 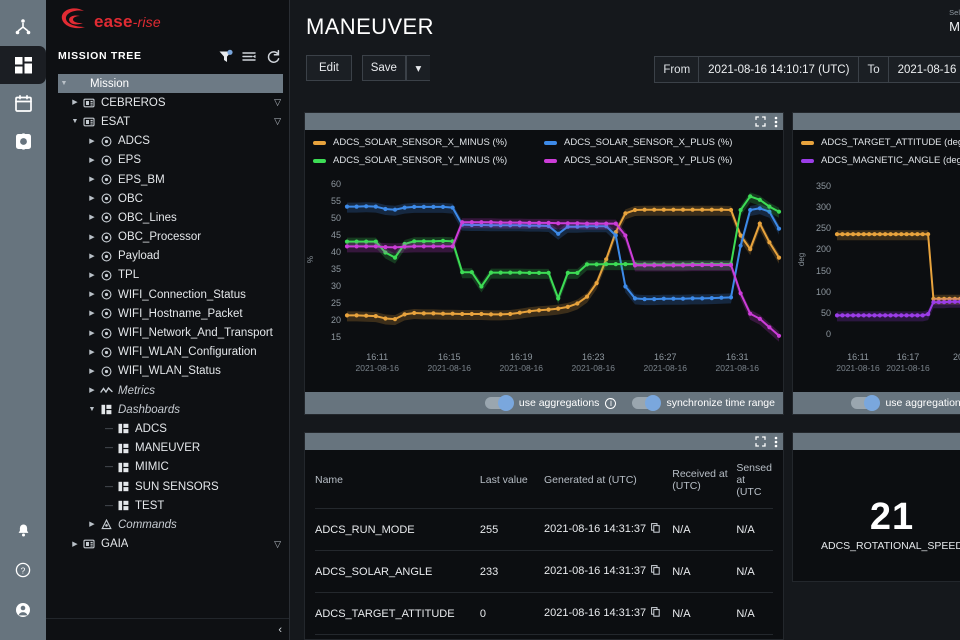 I want to click on table-column-header: Name, so click(x=397, y=479).